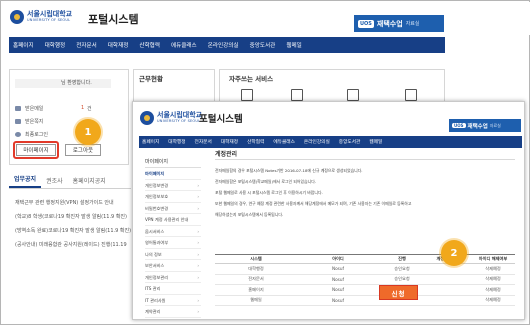 The width and height of the screenshot is (530, 325). Describe the element at coordinates (113, 19) in the screenshot. I see `portal-title: 포털시스템` at that location.